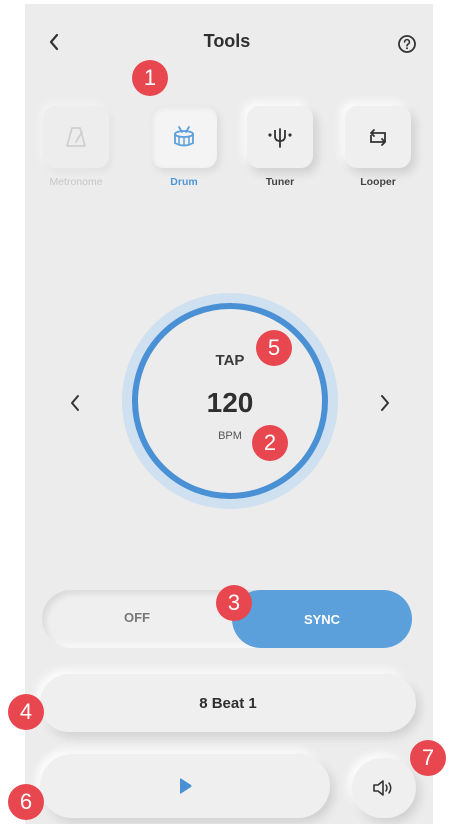 Image resolution: width=454 pixels, height=824 pixels. What do you see at coordinates (230, 402) in the screenshot?
I see `bpm-value: 120` at bounding box center [230, 402].